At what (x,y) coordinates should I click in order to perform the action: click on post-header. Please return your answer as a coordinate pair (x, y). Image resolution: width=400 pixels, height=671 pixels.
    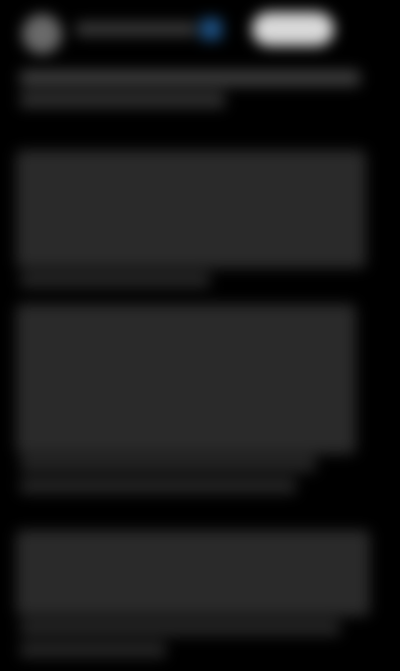
    Looking at the image, I should click on (200, 33).